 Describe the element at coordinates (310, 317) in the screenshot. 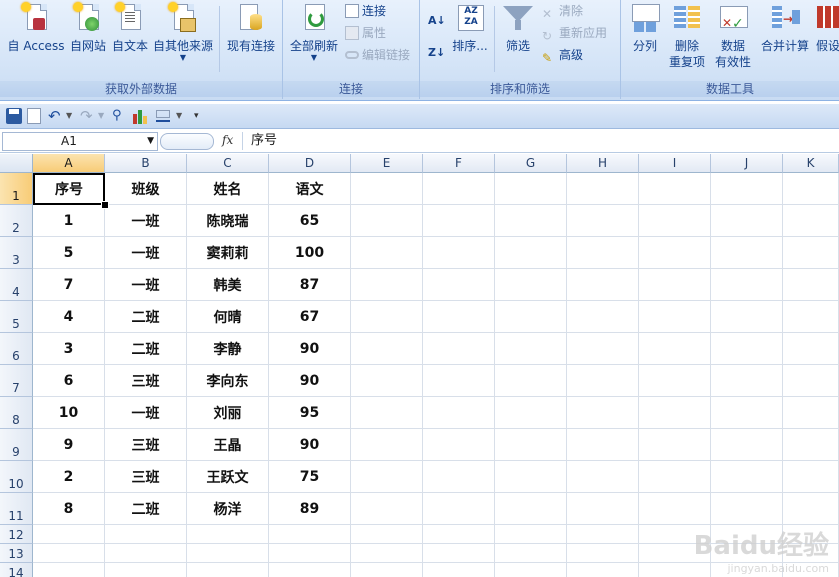

I see `cell-d5: 67` at that location.